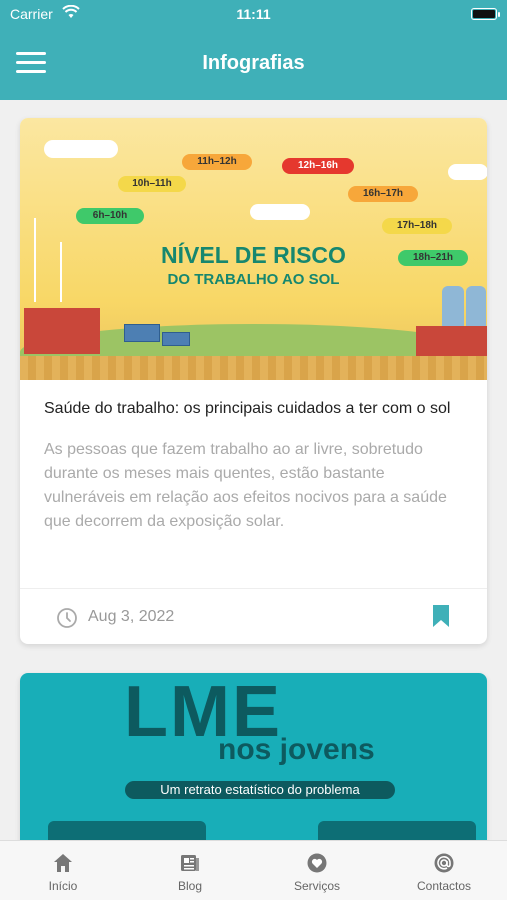 This screenshot has height=900, width=507. What do you see at coordinates (317, 863) in the screenshot?
I see `heart-icon` at bounding box center [317, 863].